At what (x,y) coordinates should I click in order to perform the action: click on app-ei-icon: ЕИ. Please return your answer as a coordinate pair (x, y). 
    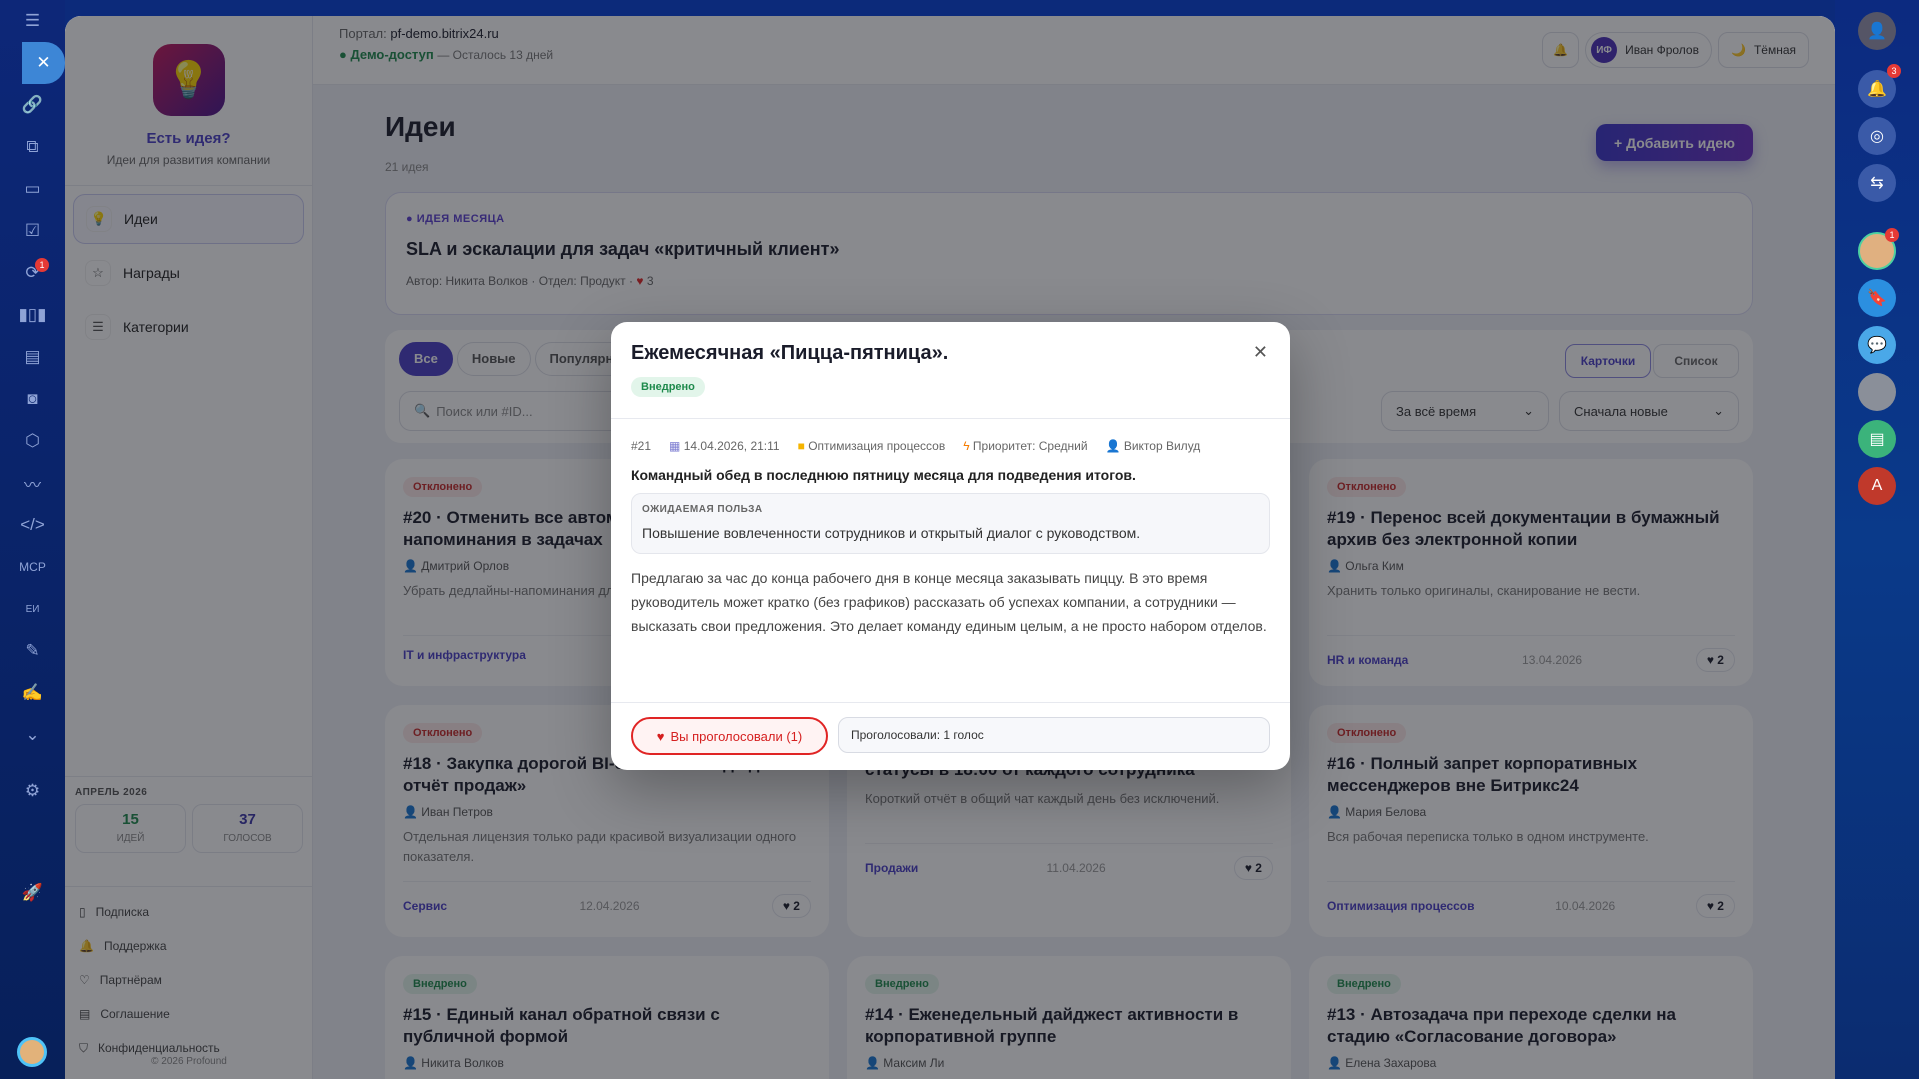
    Looking at the image, I should click on (32, 609).